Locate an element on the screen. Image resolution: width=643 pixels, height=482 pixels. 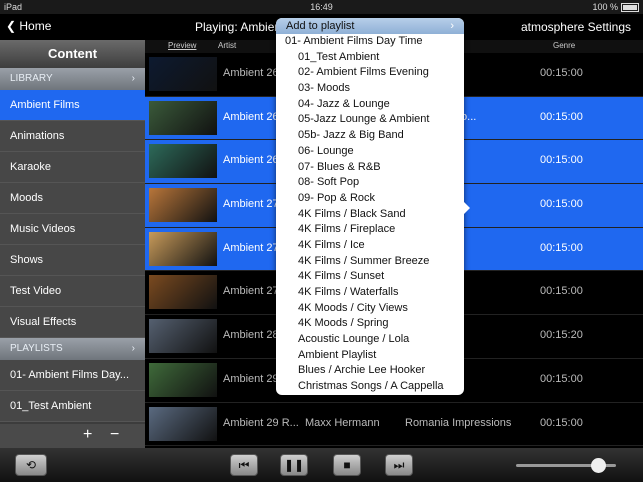
home-back-button: ❮ Home is located at coordinates (28, 26).